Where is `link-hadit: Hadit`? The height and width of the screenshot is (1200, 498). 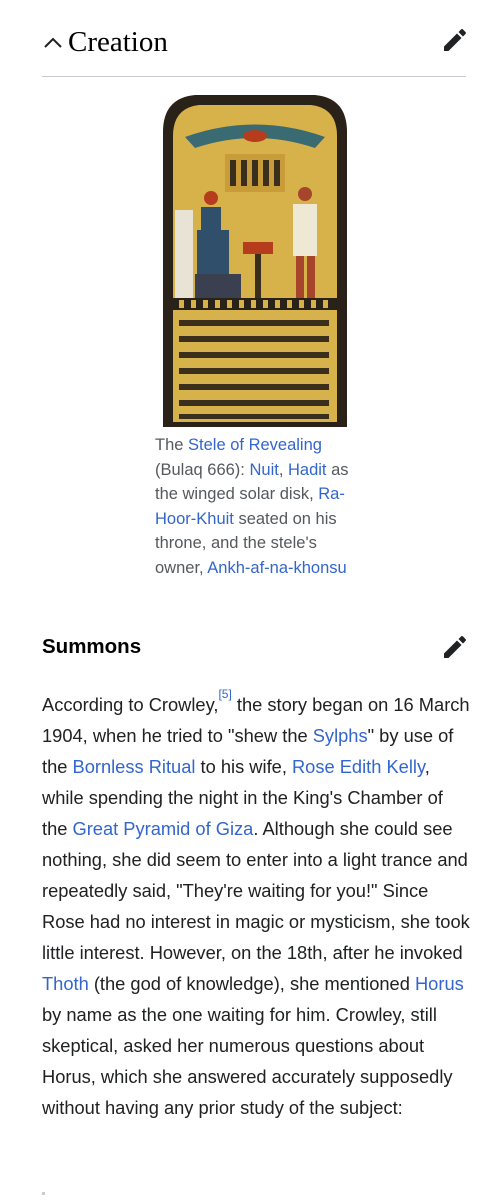
link-hadit: Hadit is located at coordinates (307, 470).